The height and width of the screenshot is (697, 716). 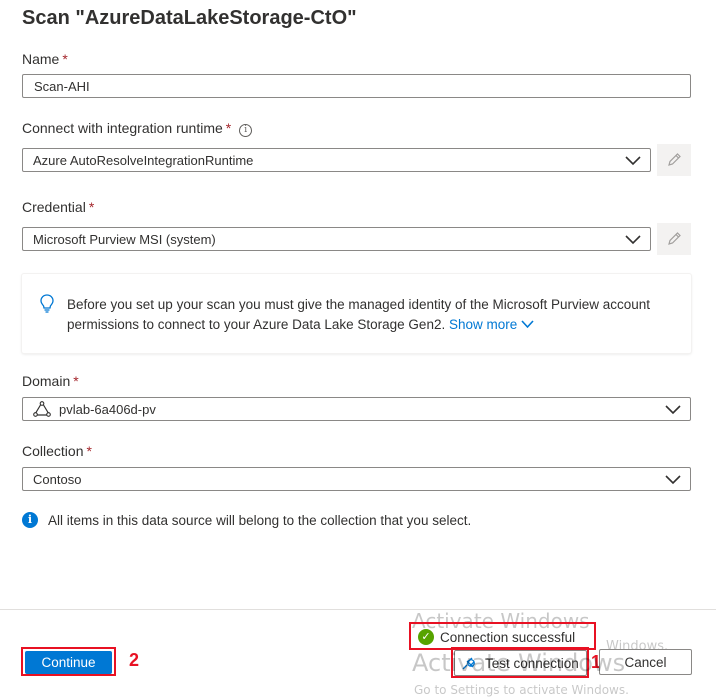 What do you see at coordinates (358, 609) in the screenshot?
I see `footer-divider` at bounding box center [358, 609].